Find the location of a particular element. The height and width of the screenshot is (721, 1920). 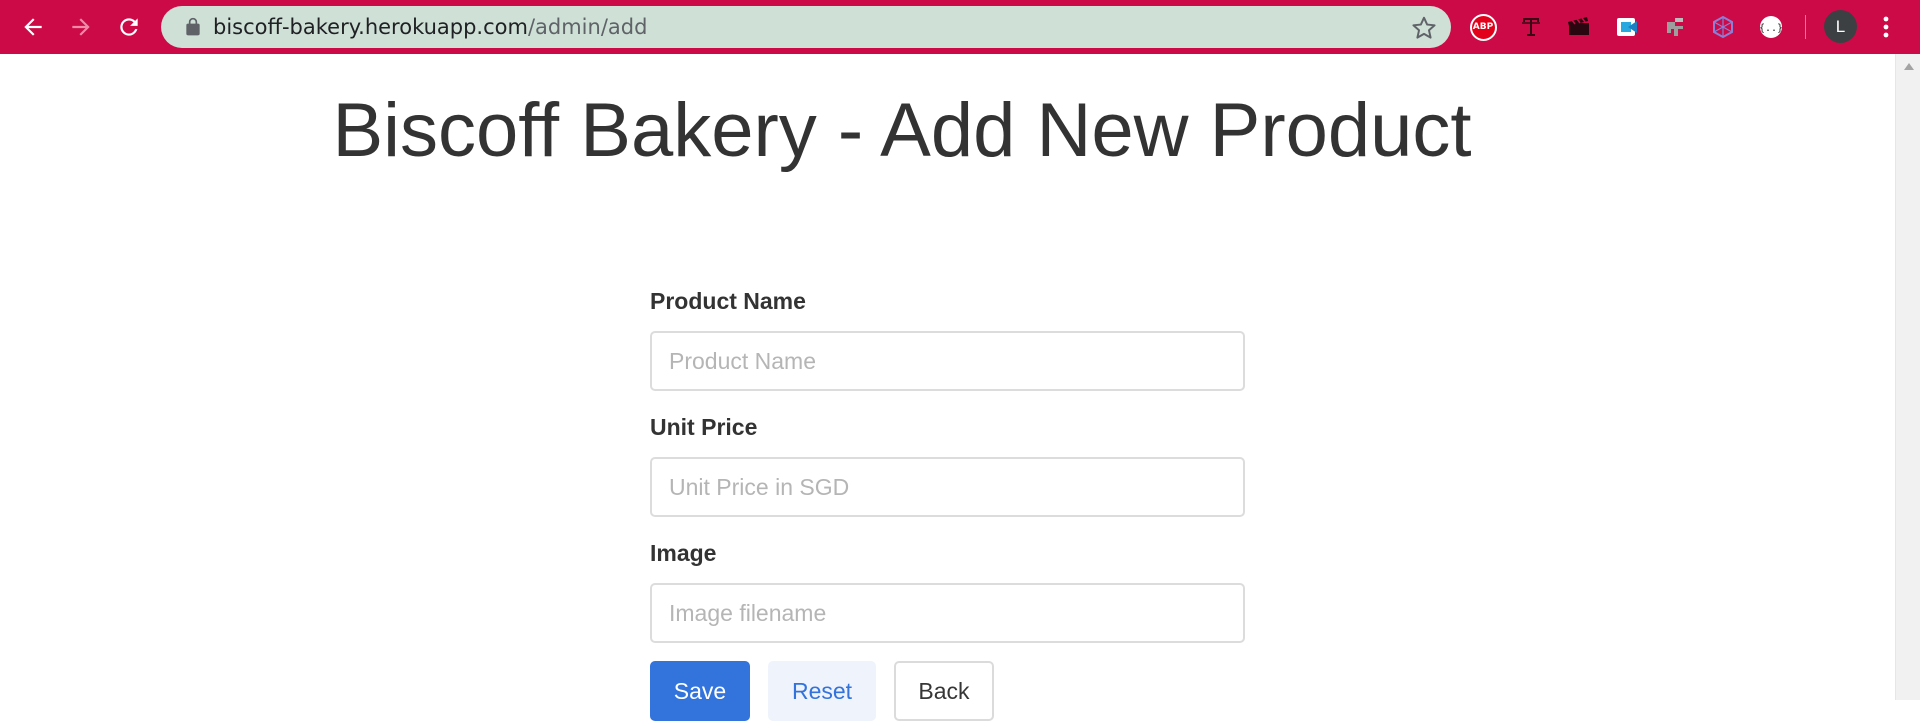

abp-icon: ABP is located at coordinates (1483, 27).